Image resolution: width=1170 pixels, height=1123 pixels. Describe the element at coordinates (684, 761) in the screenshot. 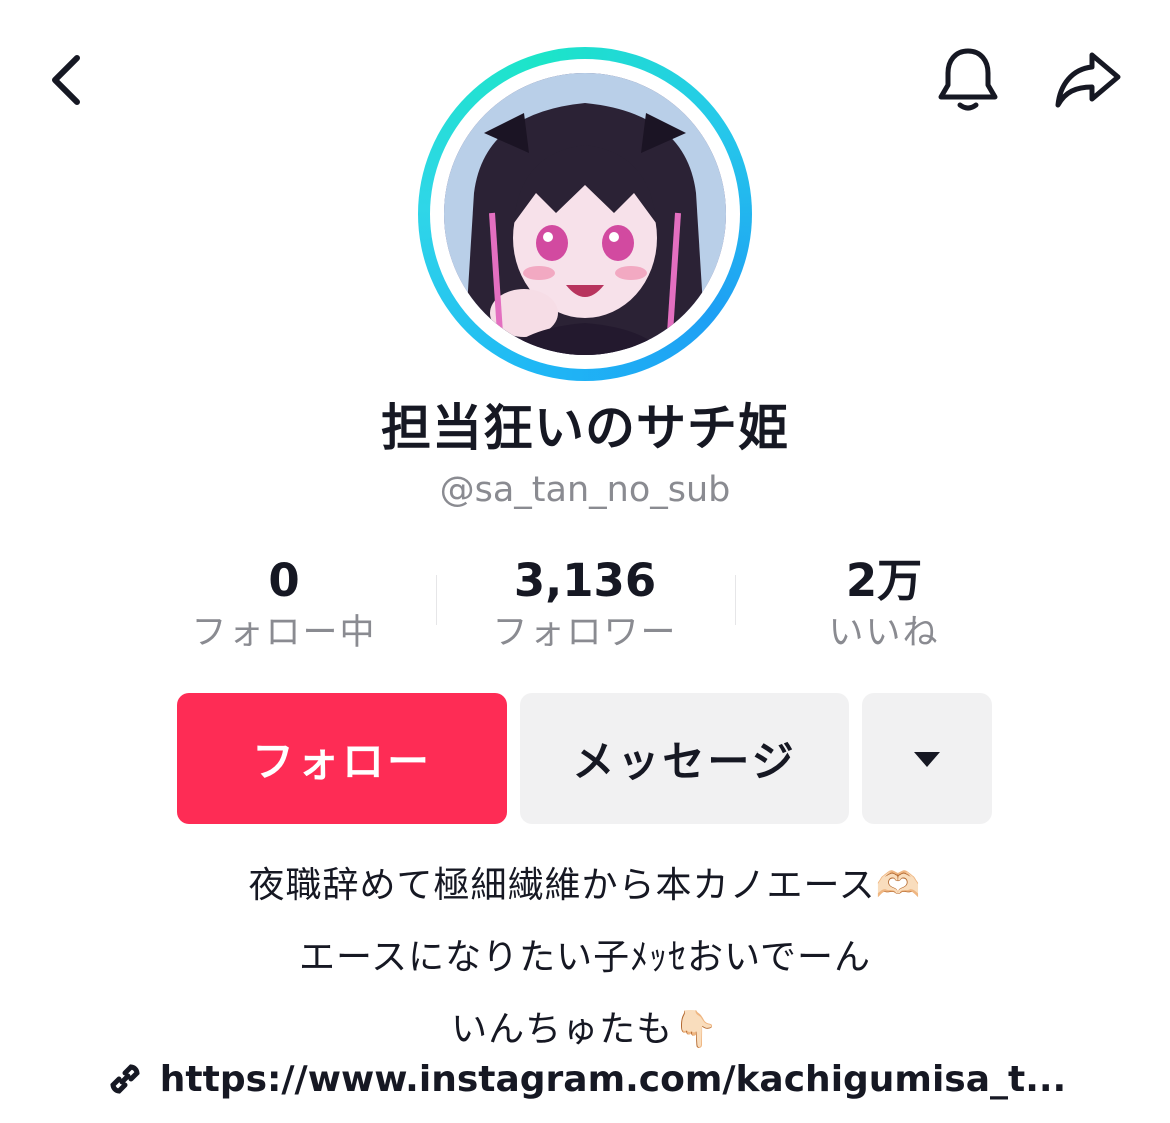

I see `message-button-label: メッセージ` at that location.